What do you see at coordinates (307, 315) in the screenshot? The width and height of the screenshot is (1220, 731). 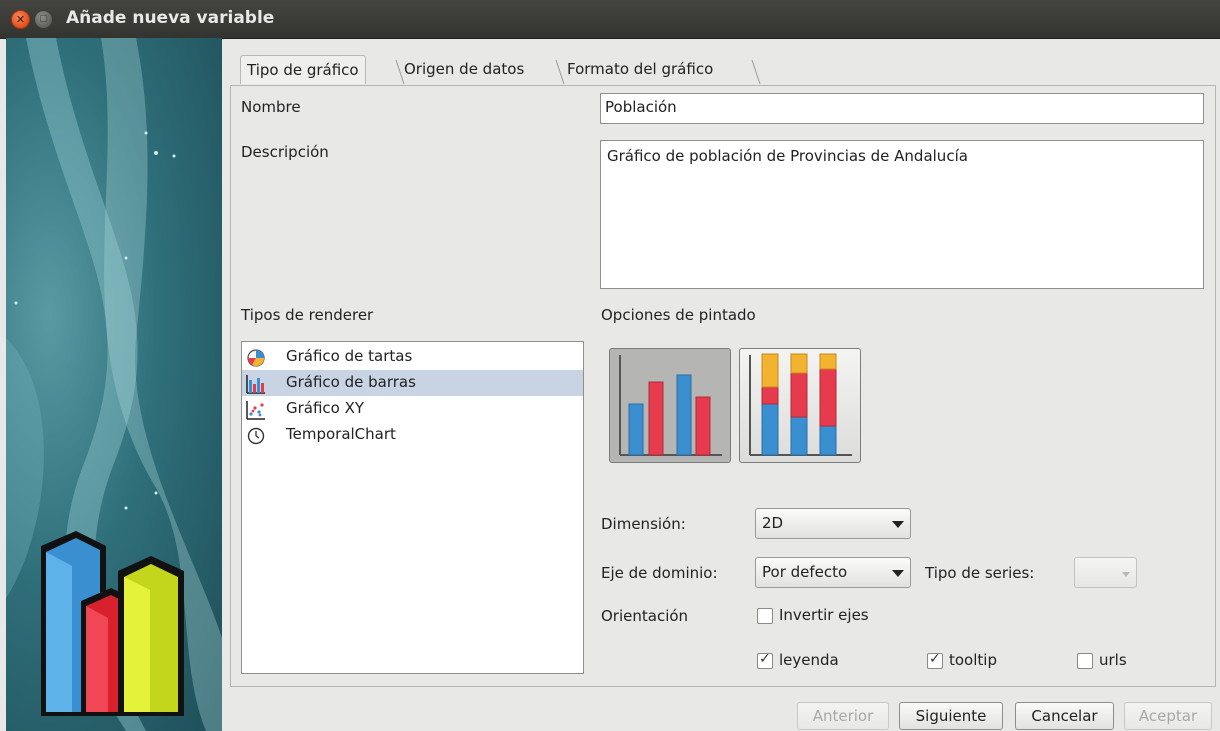 I see `tipos-renderer-label: Tipos de renderer` at bounding box center [307, 315].